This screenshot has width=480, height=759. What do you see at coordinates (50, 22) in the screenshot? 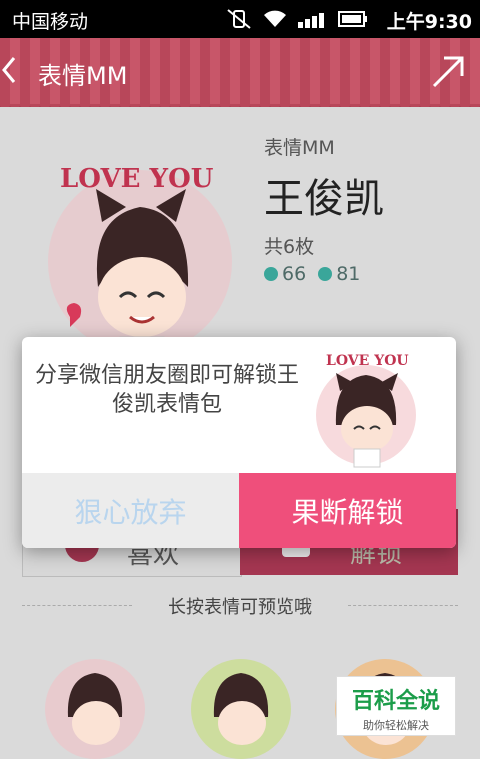
I see `carrier-label: 中国移动` at bounding box center [50, 22].